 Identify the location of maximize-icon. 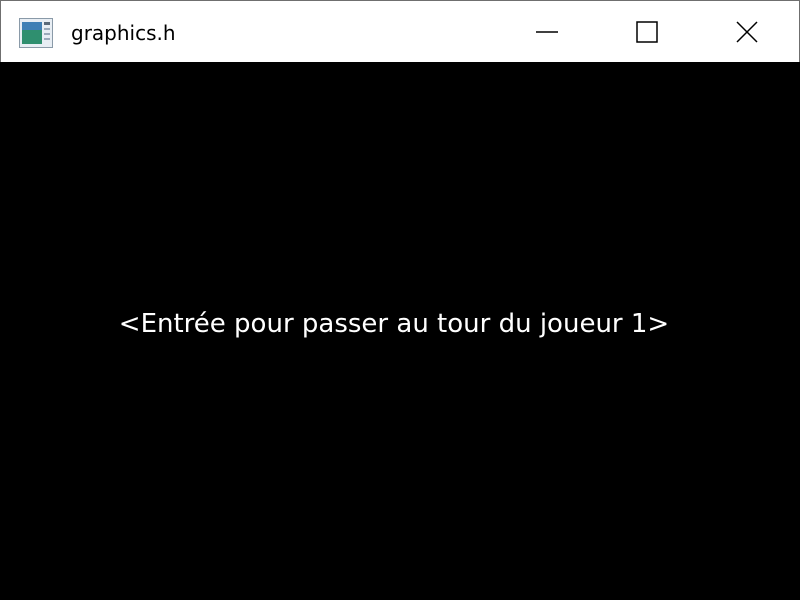
(647, 31).